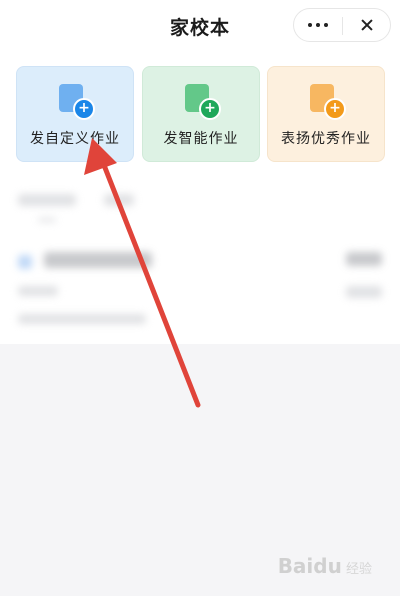  I want to click on smart-homework-label: 发智能作业, so click(201, 139).